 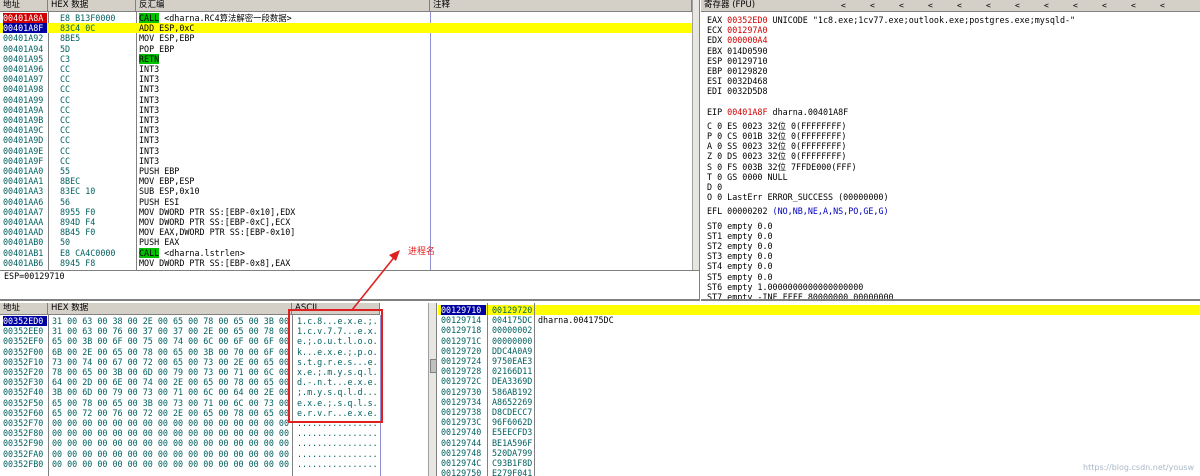 What do you see at coordinates (346, 89) in the screenshot?
I see `disasm-row: 00401A98 CC INT3` at bounding box center [346, 89].